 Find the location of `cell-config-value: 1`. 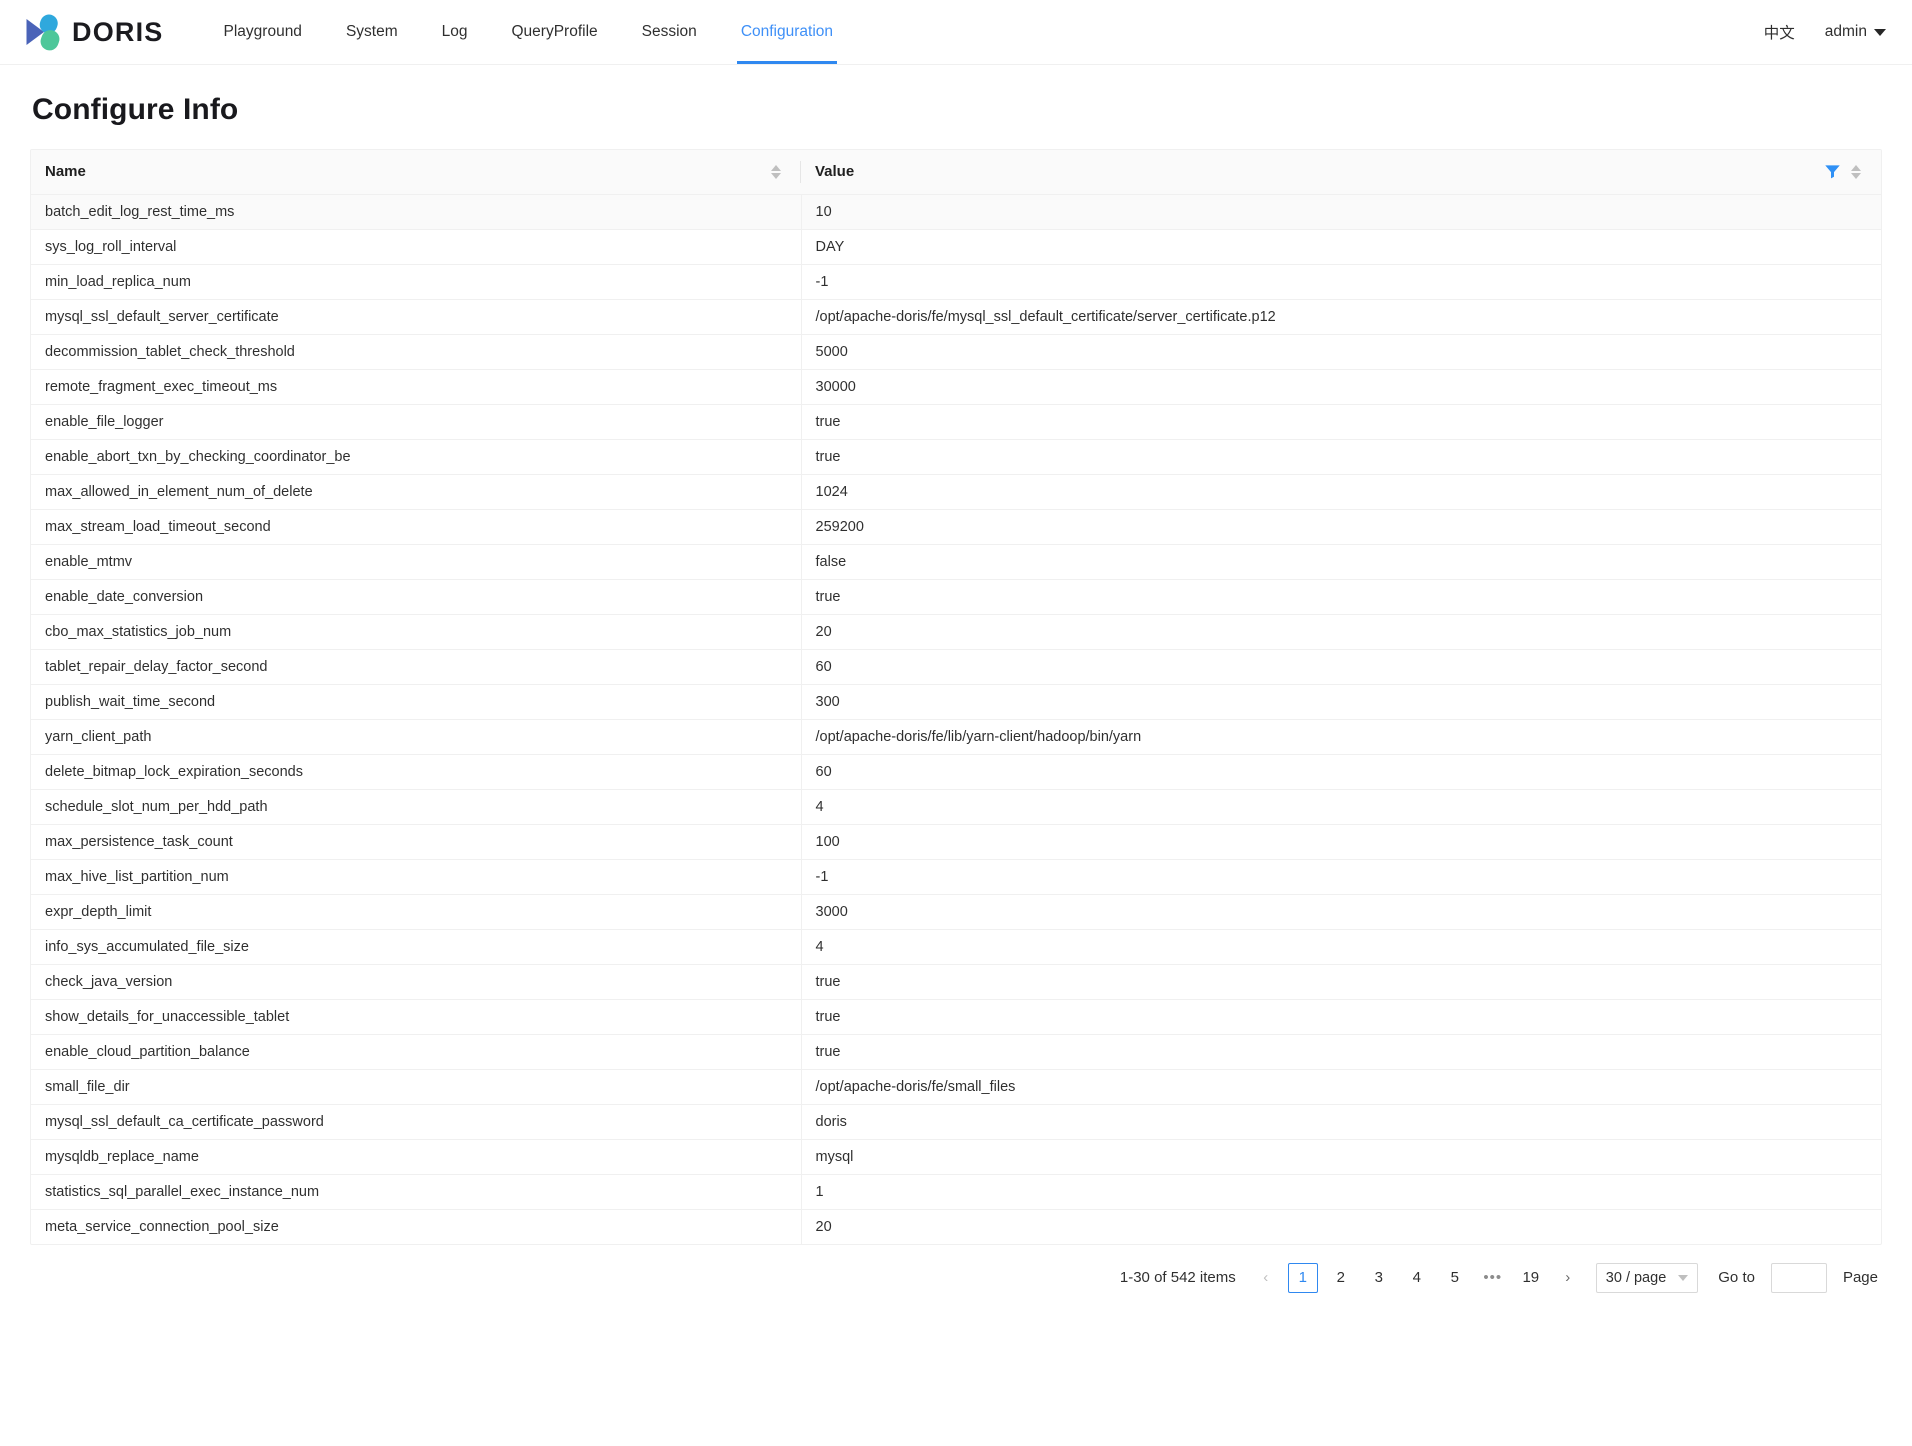

cell-config-value: 1 is located at coordinates (1341, 1192).